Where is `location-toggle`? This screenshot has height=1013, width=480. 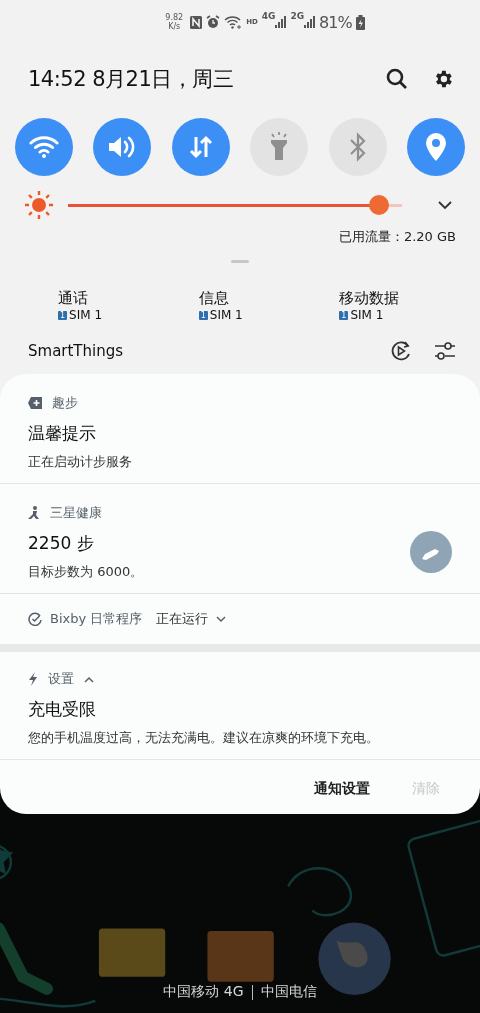
location-toggle is located at coordinates (435, 147).